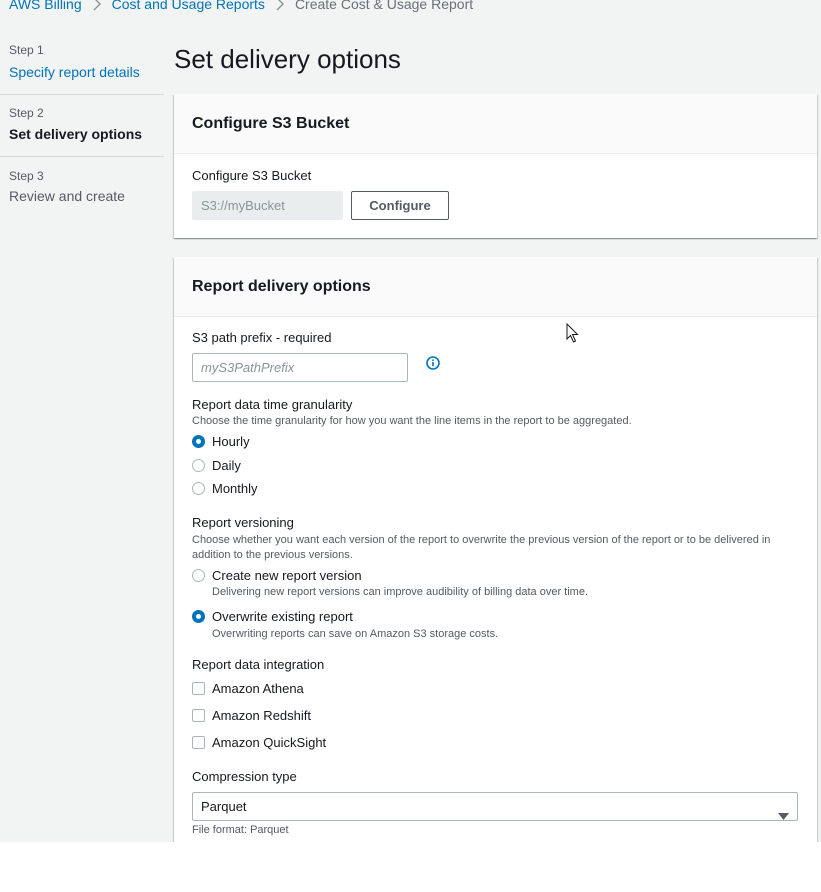 Image resolution: width=821 pixels, height=892 pixels. What do you see at coordinates (269, 742) in the screenshot?
I see `checkbox-label: Amazon QuickSight` at bounding box center [269, 742].